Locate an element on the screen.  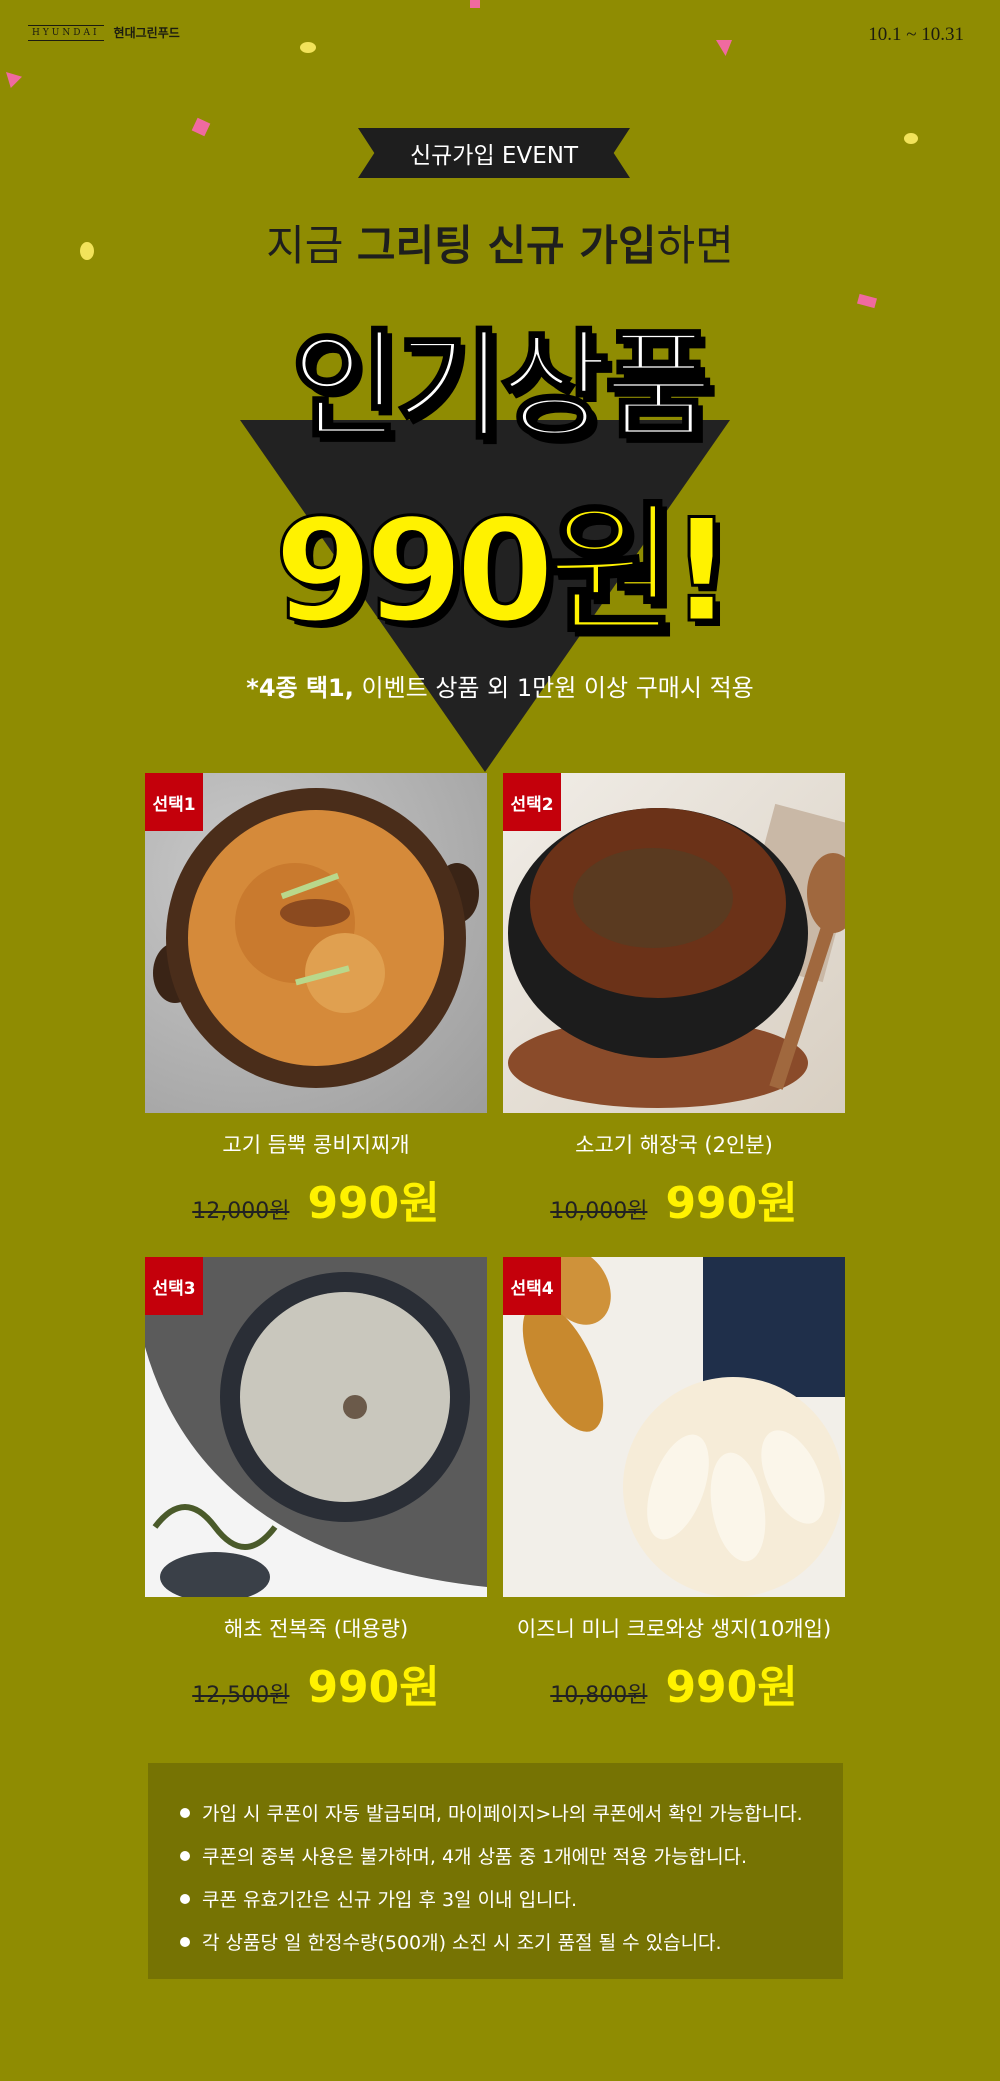
notice-item: 각 상품당 일 한정수량(500개) 소진 시 조기 품절 될 수 있습니다. is located at coordinates (511, 1941).